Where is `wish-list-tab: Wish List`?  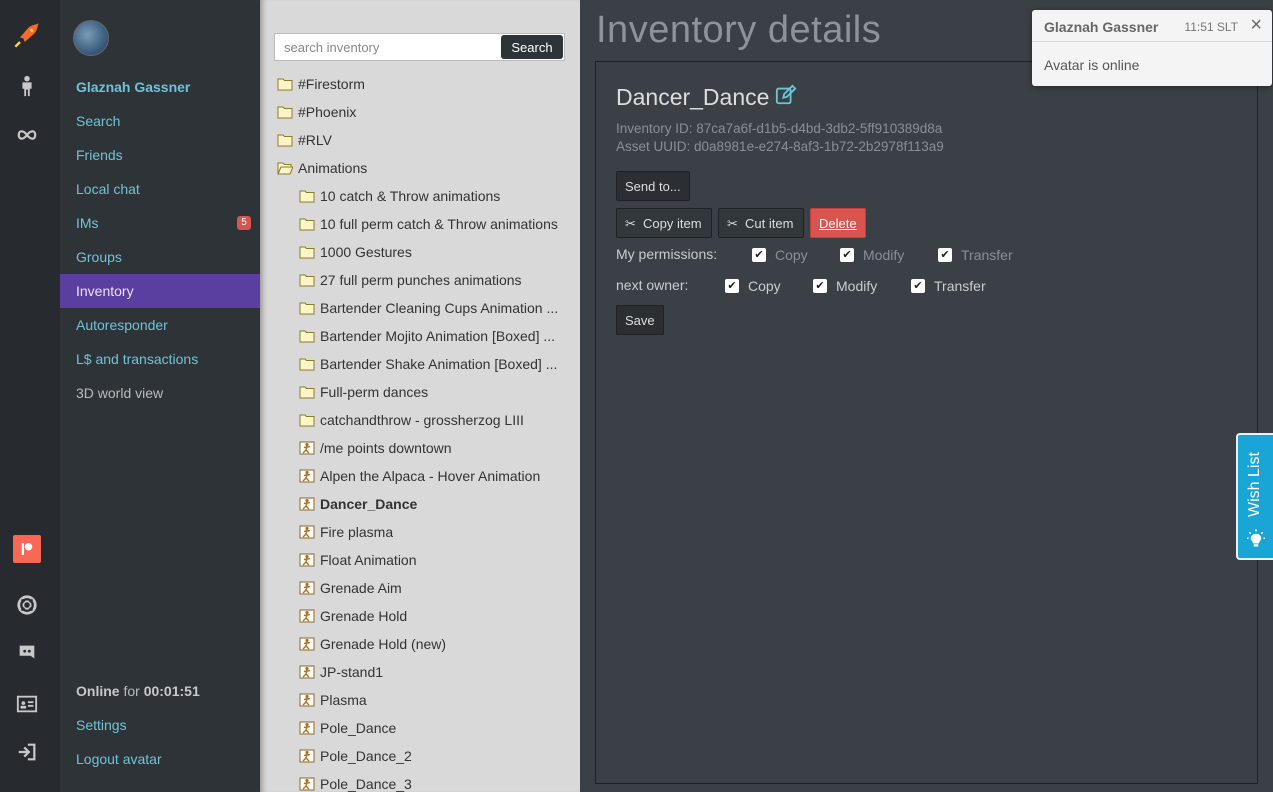
wish-list-tab: Wish List is located at coordinates (1254, 496).